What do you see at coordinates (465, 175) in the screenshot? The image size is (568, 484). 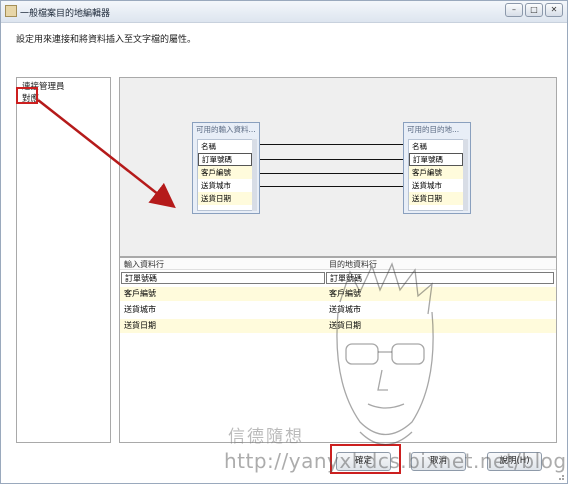 I see `destination-list-scrollbar` at bounding box center [465, 175].